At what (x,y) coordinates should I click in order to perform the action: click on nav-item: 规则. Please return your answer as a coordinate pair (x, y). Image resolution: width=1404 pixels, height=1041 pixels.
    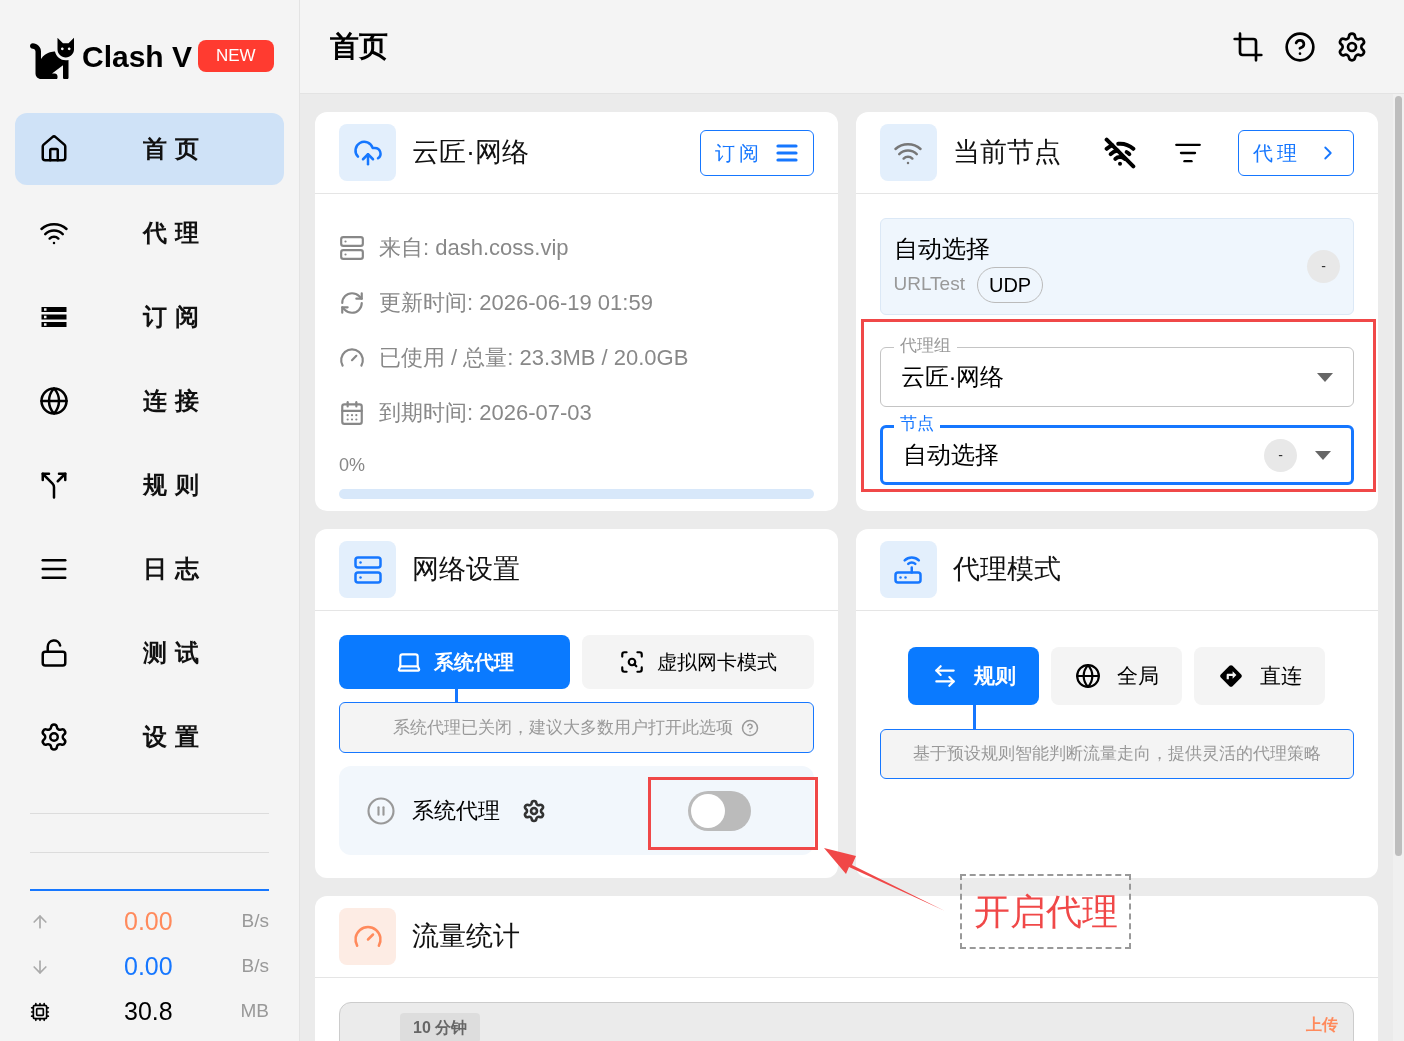
    Looking at the image, I should click on (149, 485).